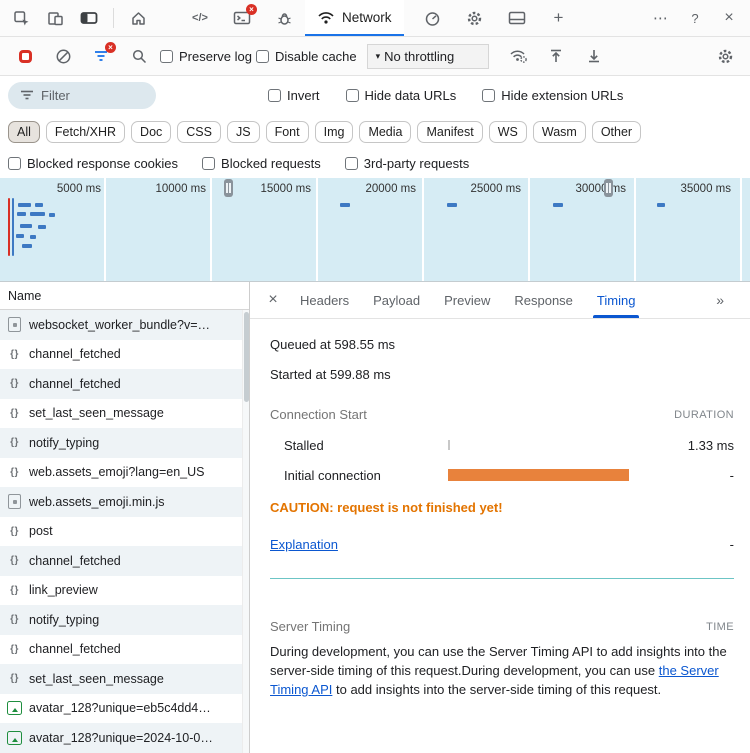 This screenshot has width=750, height=753. Describe the element at coordinates (180, 189) in the screenshot. I see `timeline-time-label: 10000 ms` at that location.